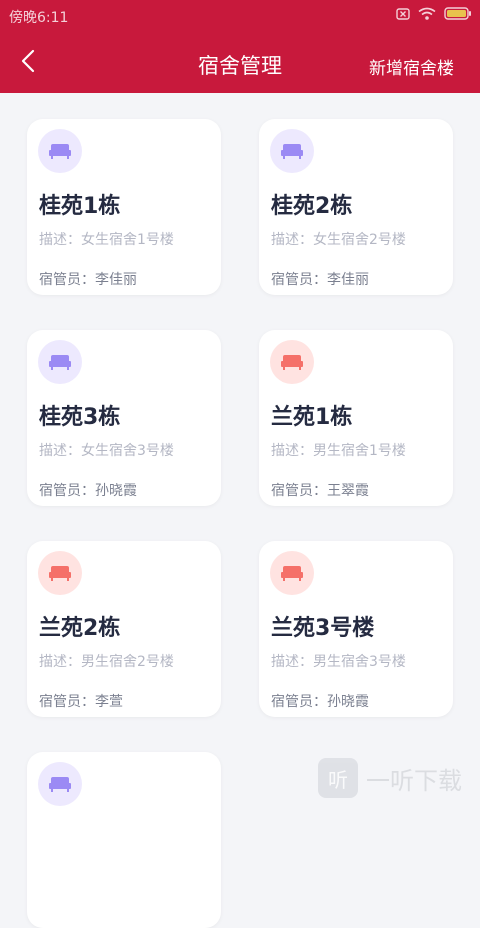 The image size is (480, 928). I want to click on building-name: 桂苑3栋, so click(80, 417).